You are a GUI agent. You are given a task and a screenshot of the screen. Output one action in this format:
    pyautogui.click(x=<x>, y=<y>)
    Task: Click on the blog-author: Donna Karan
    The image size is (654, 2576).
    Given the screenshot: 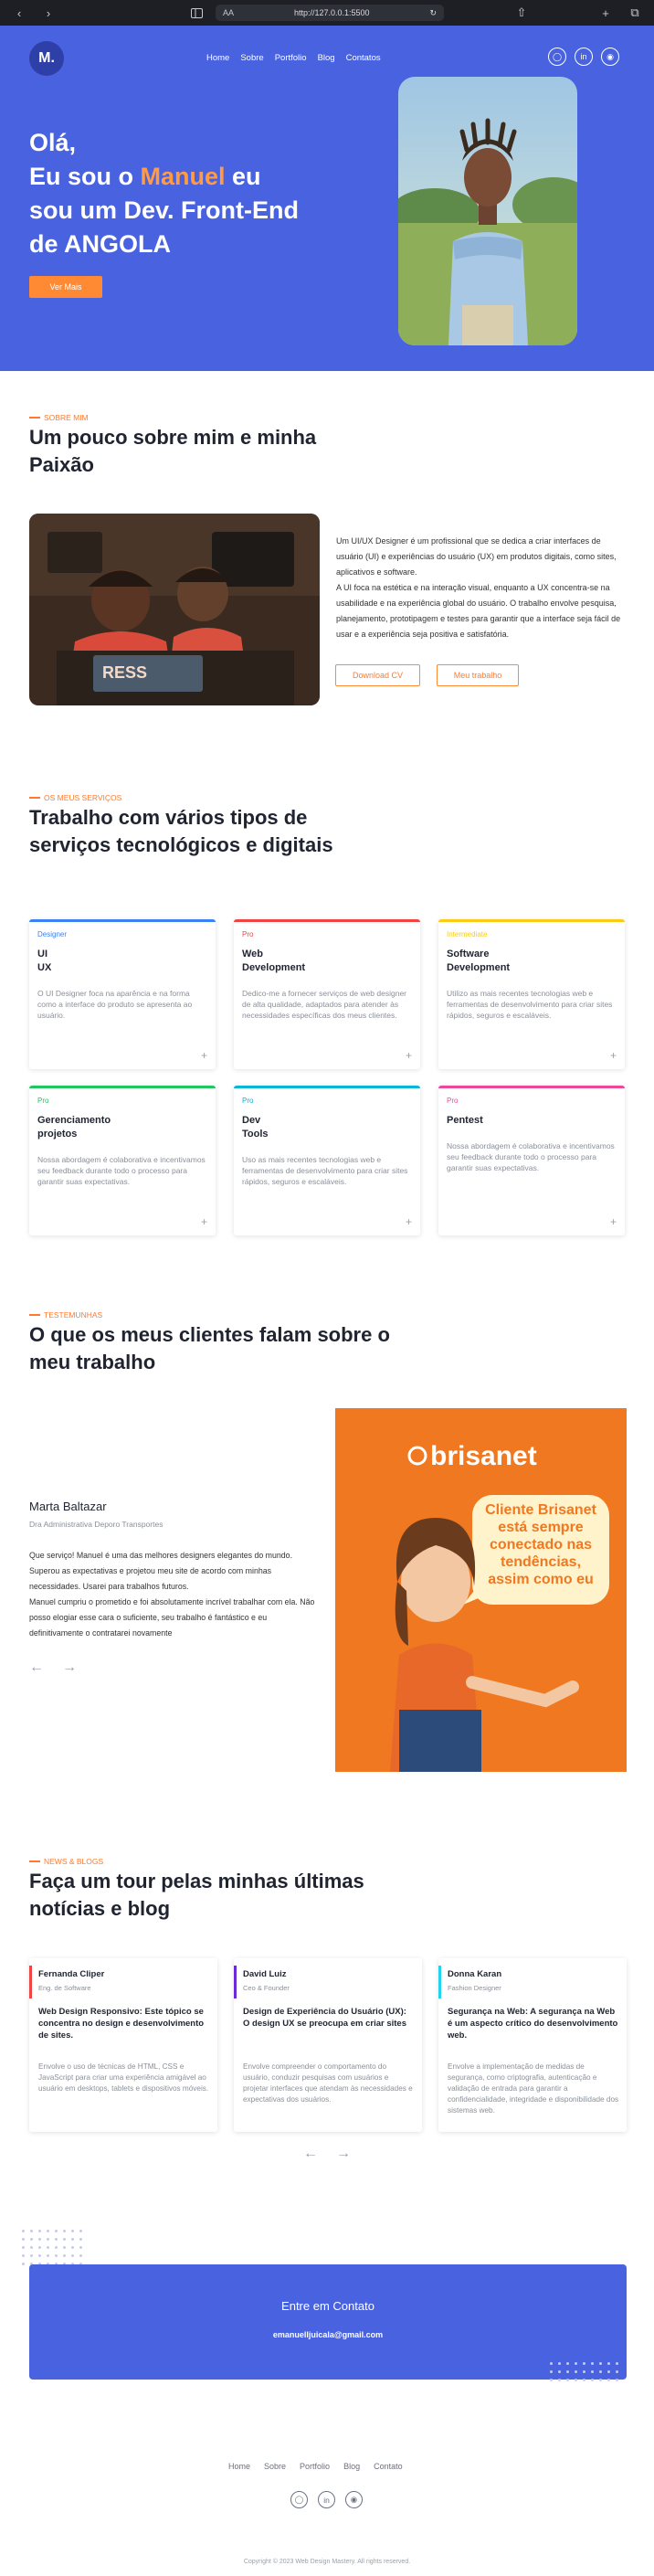 What is the action you would take?
    pyautogui.click(x=475, y=1974)
    